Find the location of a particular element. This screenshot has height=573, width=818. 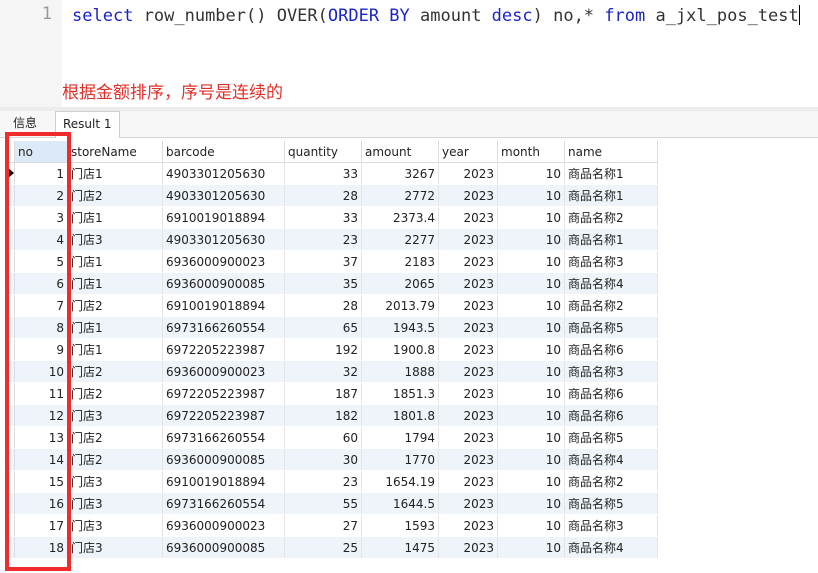

tab-result-1: Result 1 is located at coordinates (87, 124).